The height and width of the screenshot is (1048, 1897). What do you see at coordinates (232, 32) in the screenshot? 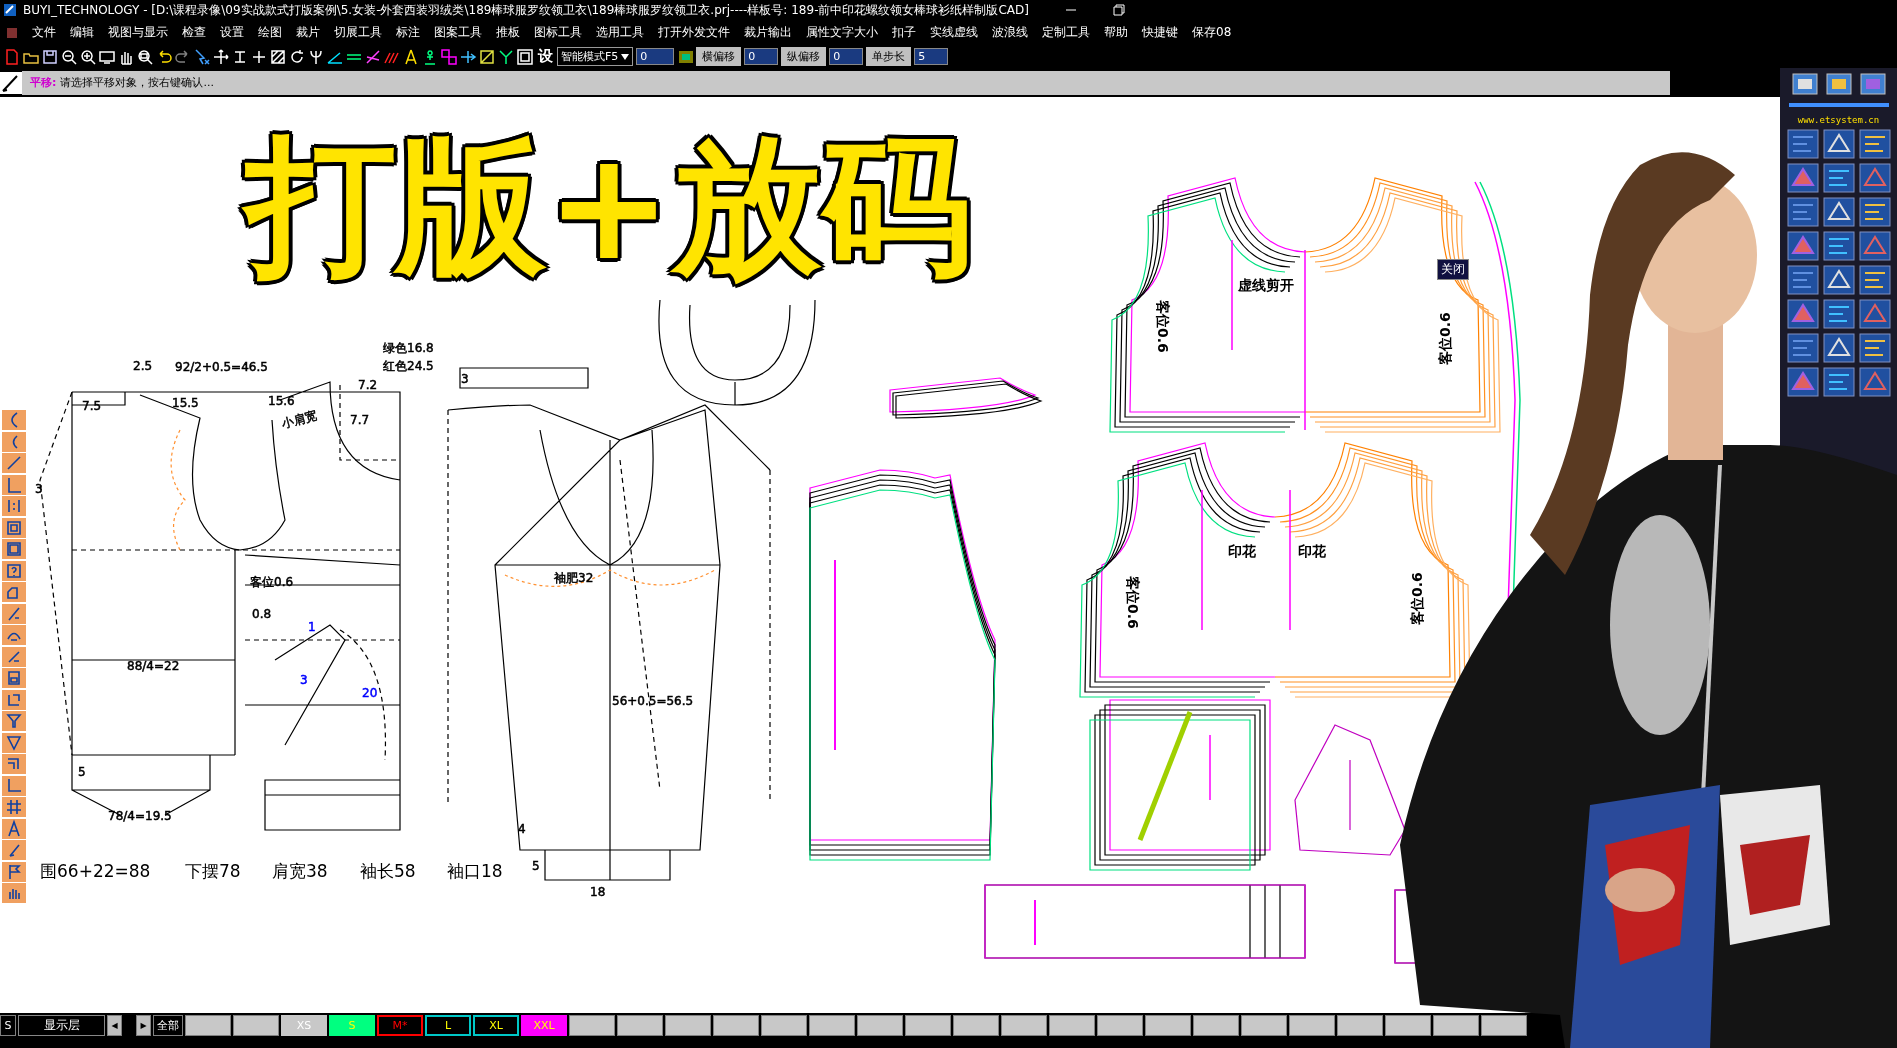
I see `menu-item: 设置` at bounding box center [232, 32].